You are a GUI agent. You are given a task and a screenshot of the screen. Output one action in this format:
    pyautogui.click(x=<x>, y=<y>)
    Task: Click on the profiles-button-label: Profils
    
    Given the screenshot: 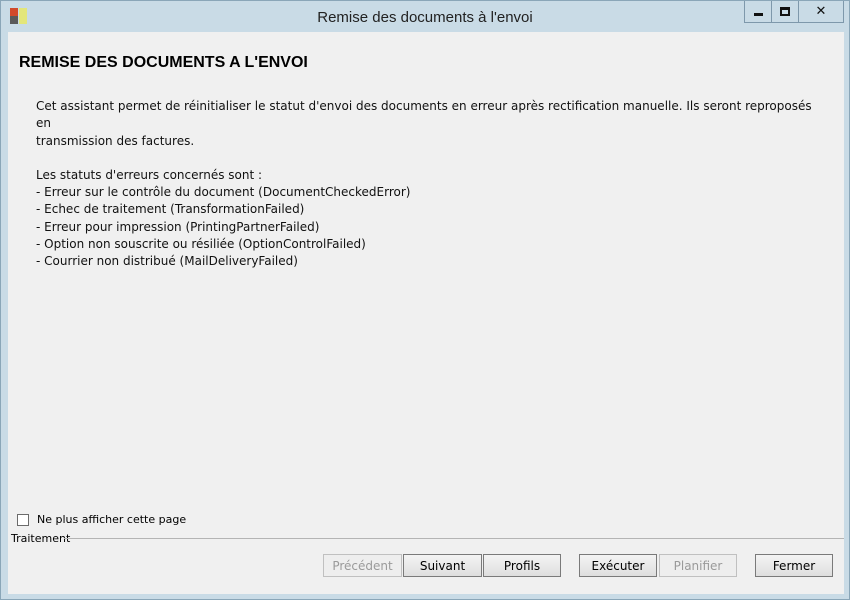 What is the action you would take?
    pyautogui.click(x=522, y=565)
    